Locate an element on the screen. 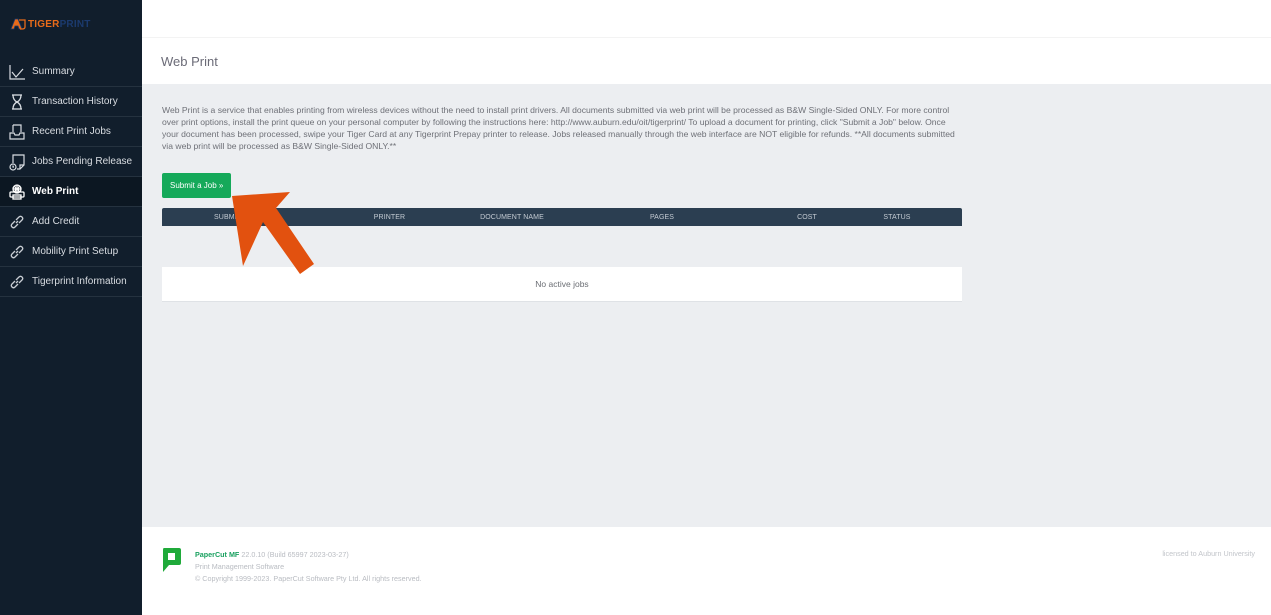 The height and width of the screenshot is (615, 1271). top-bar is located at coordinates (706, 19).